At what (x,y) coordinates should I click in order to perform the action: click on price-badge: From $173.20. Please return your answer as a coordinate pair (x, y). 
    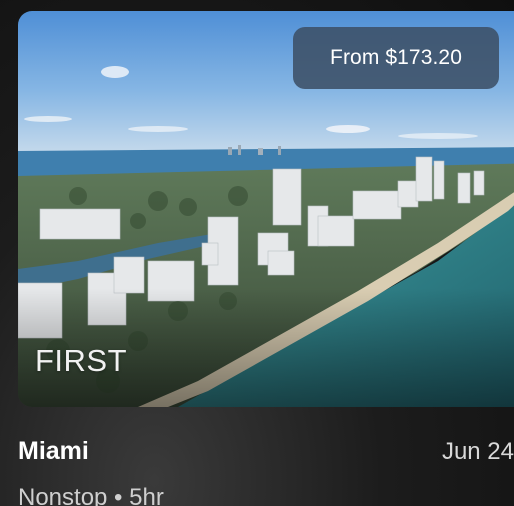
    Looking at the image, I should click on (396, 58).